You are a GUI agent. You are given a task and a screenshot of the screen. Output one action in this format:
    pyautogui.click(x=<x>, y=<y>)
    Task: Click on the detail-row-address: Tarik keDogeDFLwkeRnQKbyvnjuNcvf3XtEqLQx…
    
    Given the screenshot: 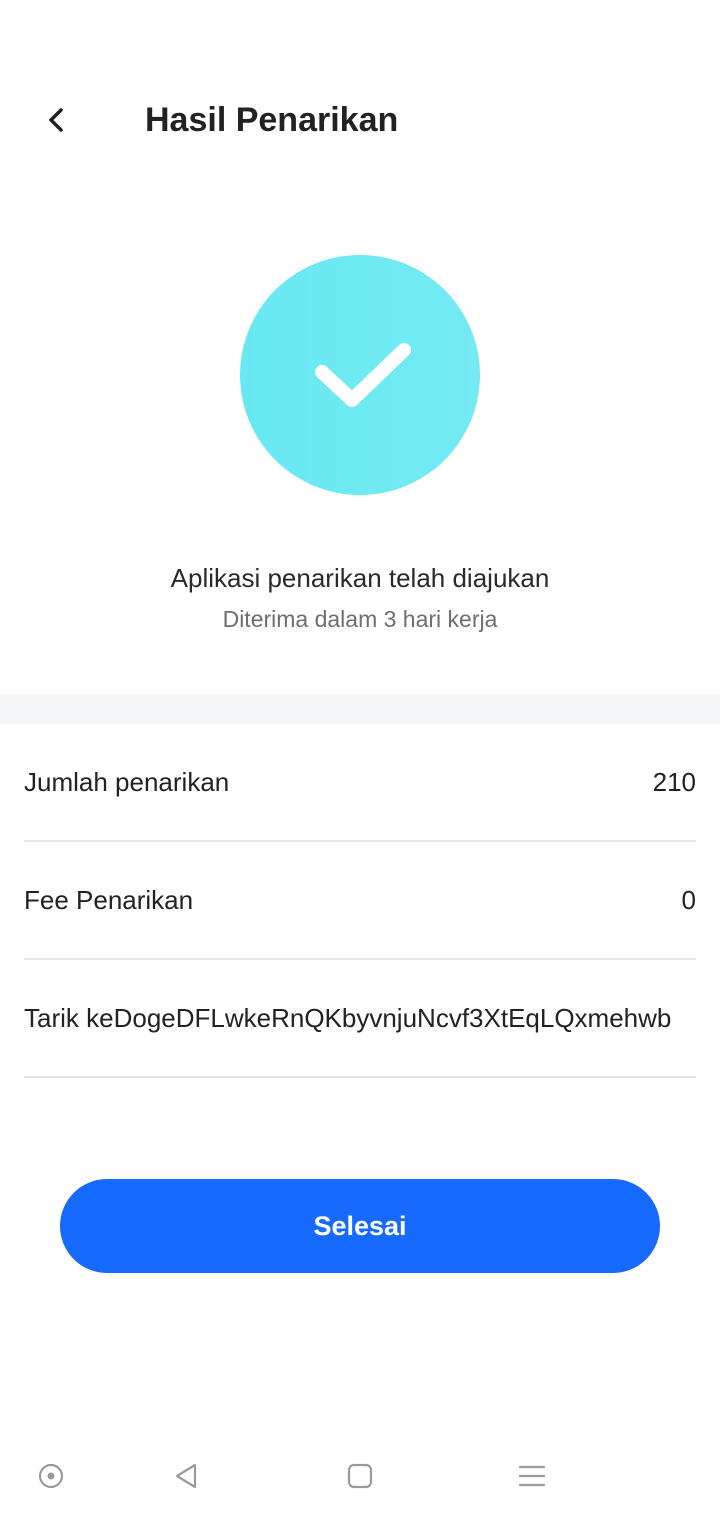 What is the action you would take?
    pyautogui.click(x=360, y=1019)
    